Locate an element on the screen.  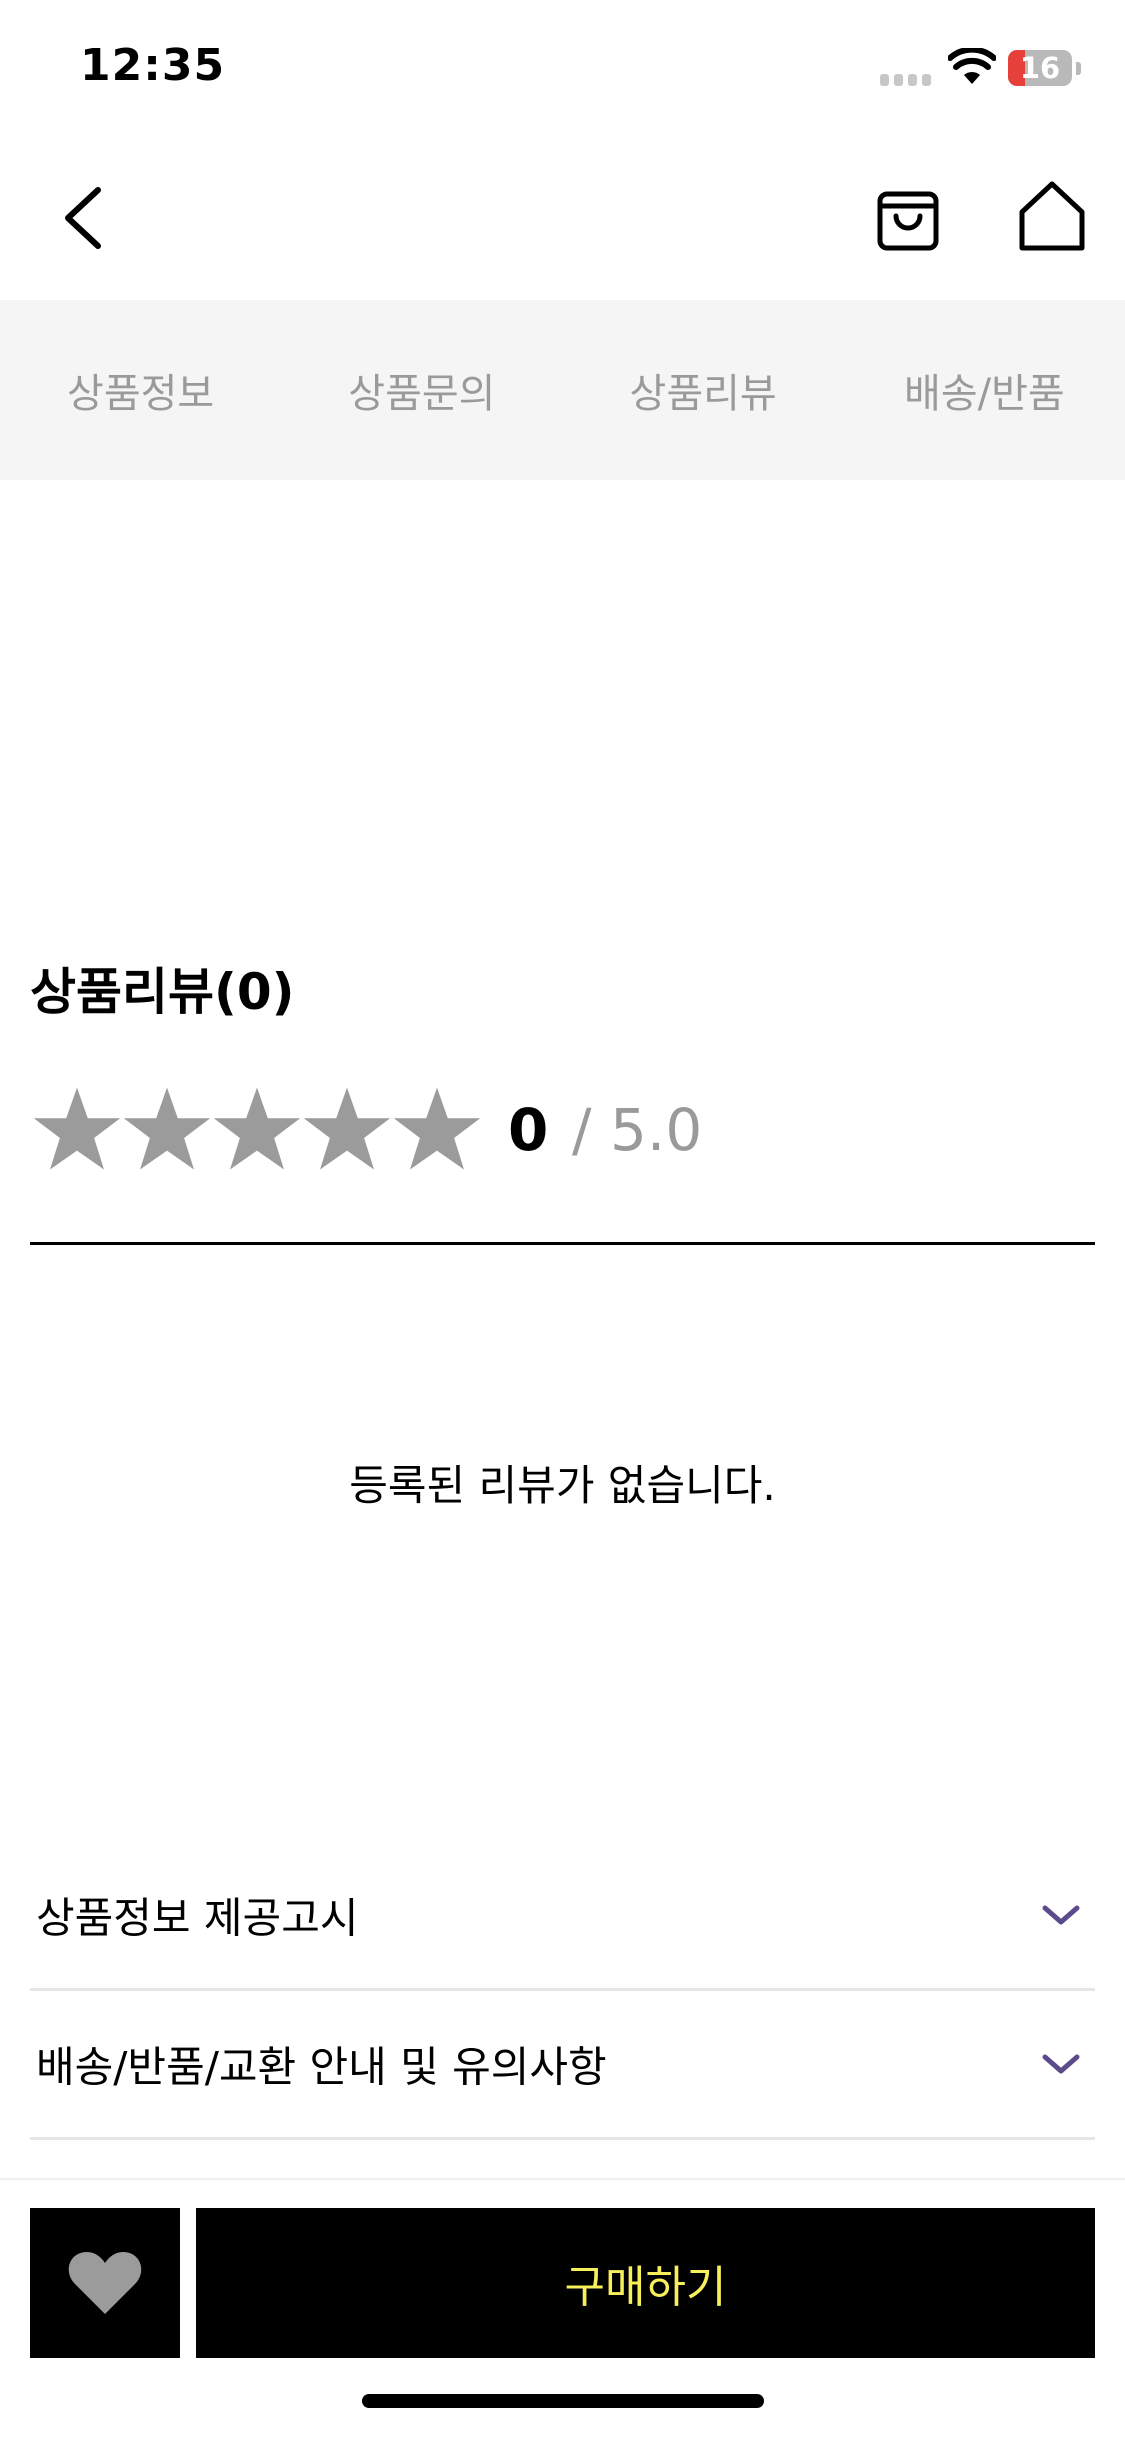
home-button is located at coordinates (1052, 216).